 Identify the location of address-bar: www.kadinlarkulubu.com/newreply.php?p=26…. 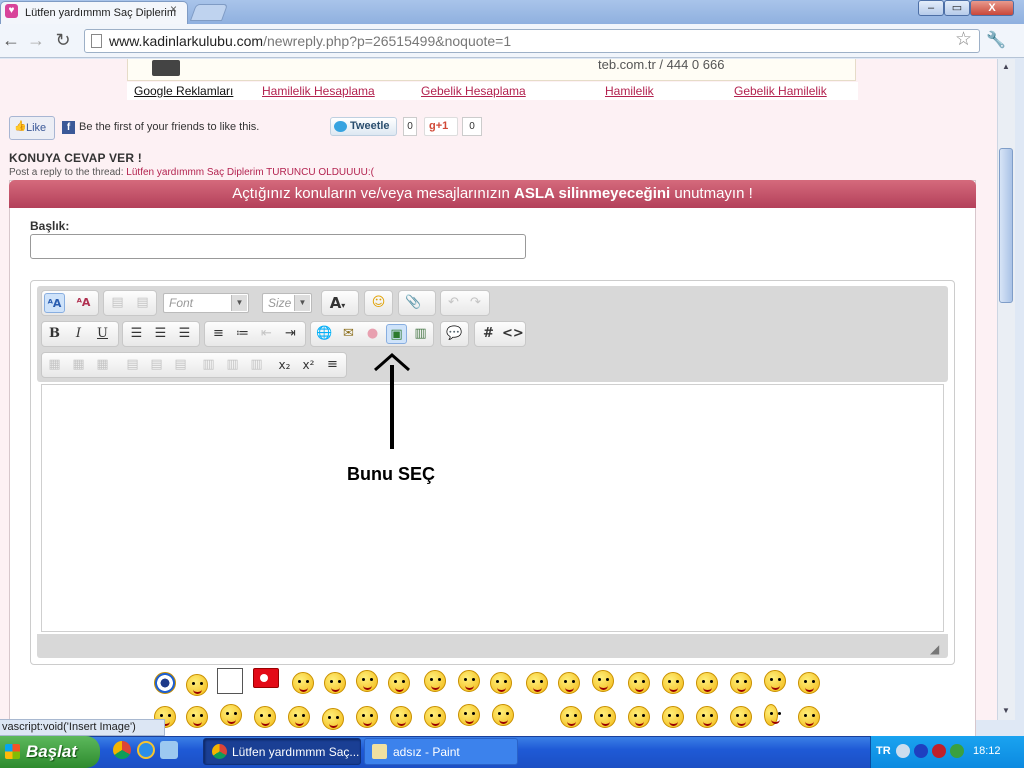
(532, 41).